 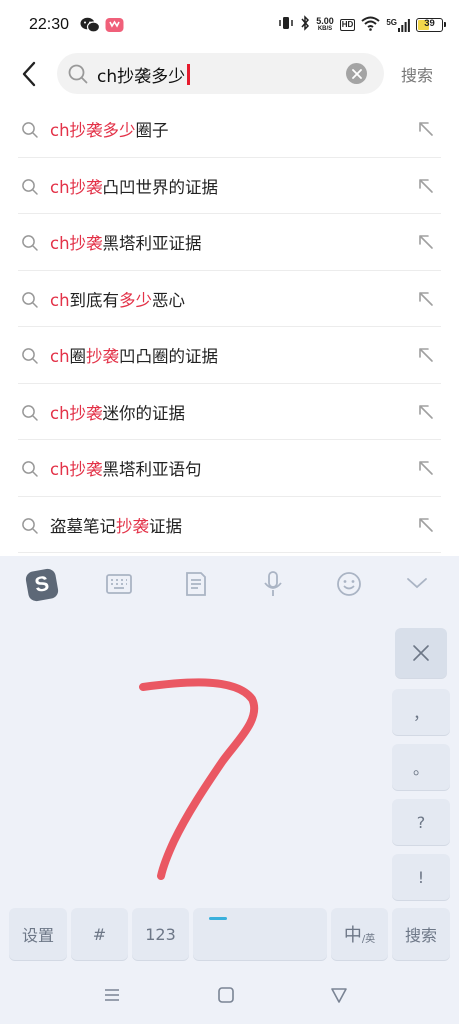 I want to click on delete-key, so click(x=421, y=653).